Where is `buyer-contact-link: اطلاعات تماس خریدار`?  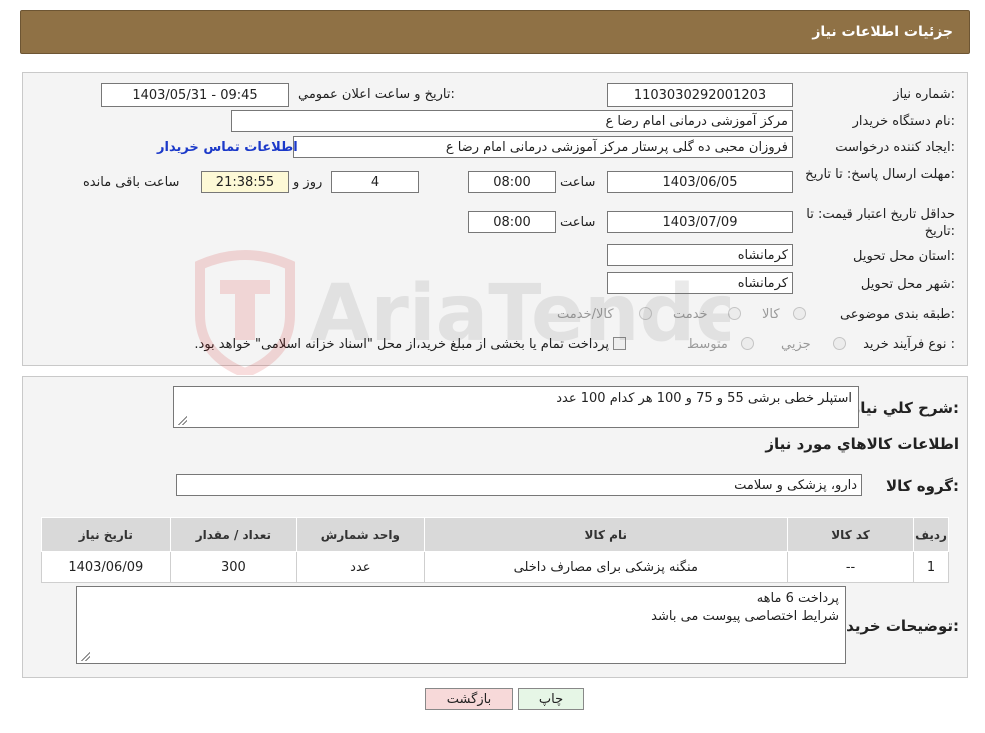 buyer-contact-link: اطلاعات تماس خریدار is located at coordinates (227, 147).